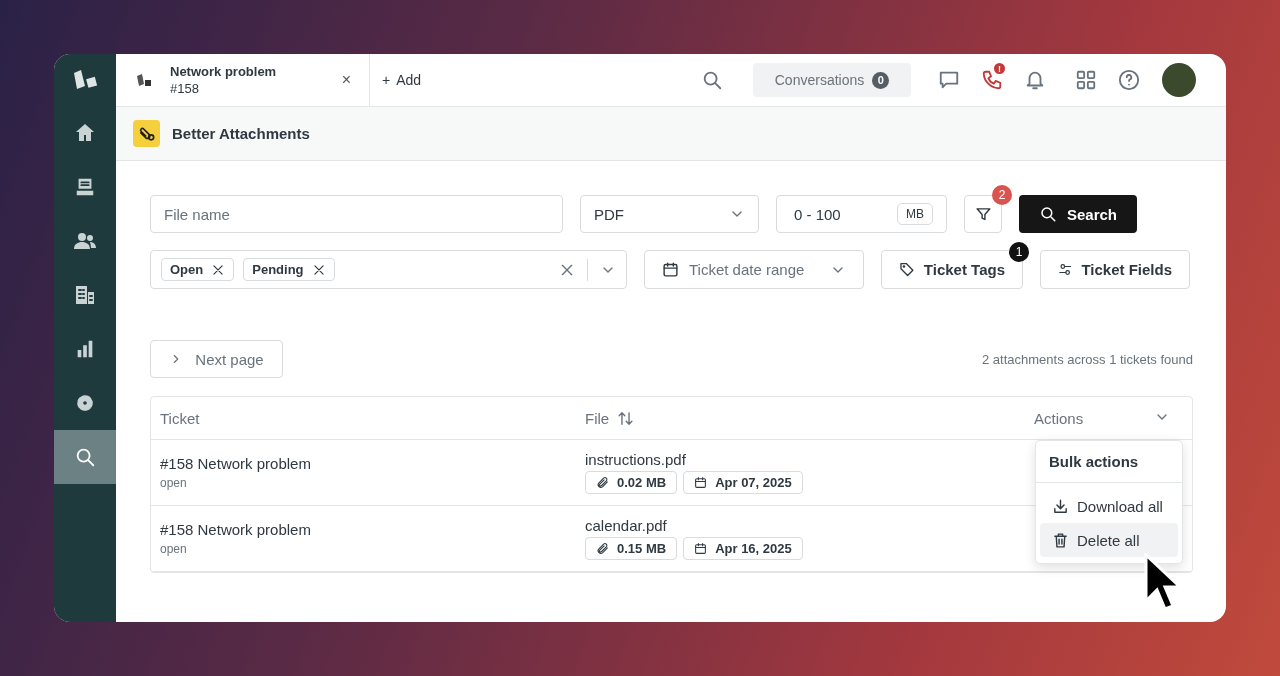 This screenshot has width=1280, height=676. What do you see at coordinates (631, 482) in the screenshot?
I see `file-size-tag: 0.02 MB` at bounding box center [631, 482].